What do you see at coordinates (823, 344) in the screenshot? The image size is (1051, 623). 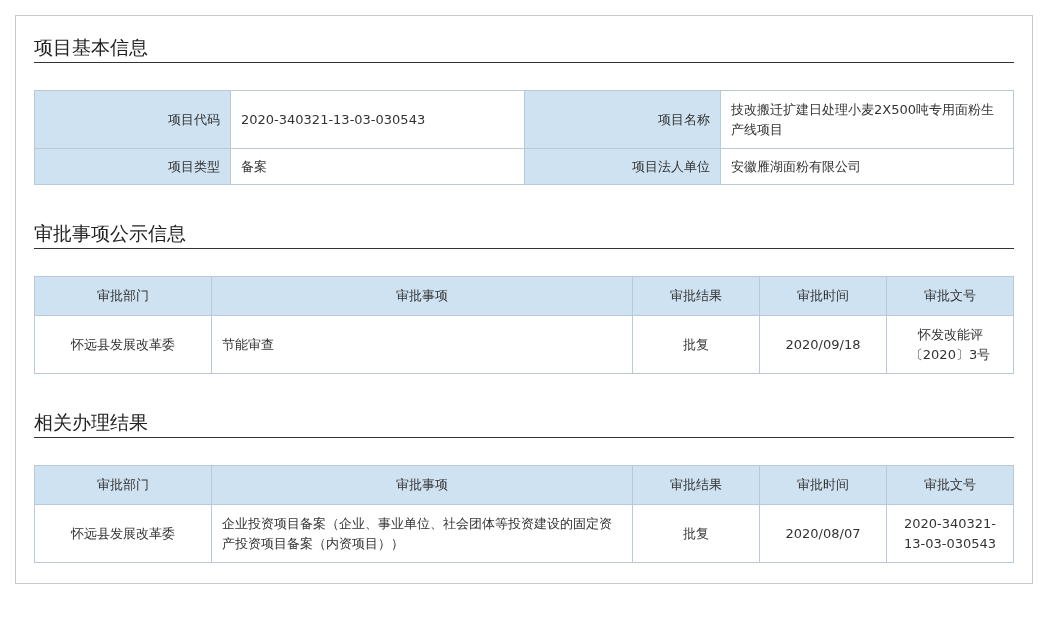 I see `table-cell: 2020/09/18` at bounding box center [823, 344].